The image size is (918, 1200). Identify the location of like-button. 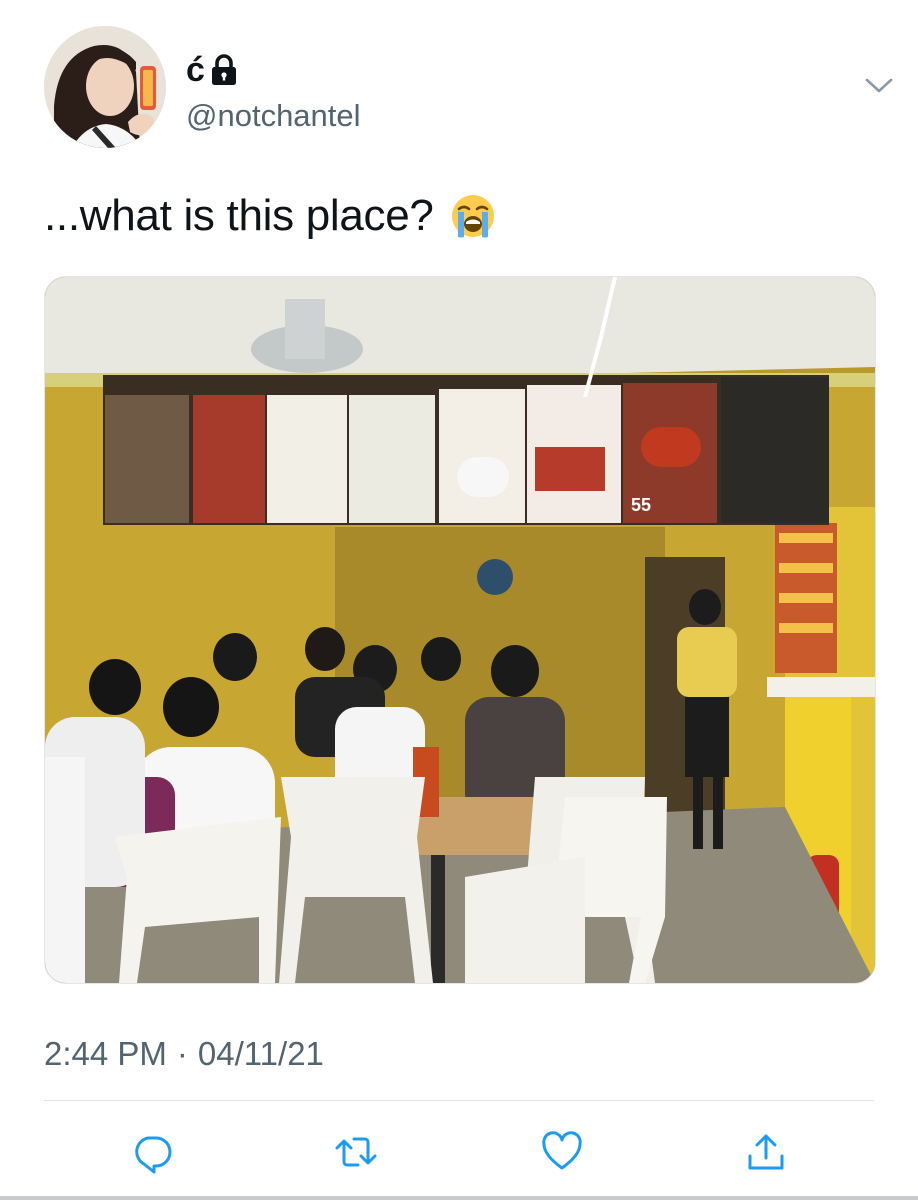
(562, 1152).